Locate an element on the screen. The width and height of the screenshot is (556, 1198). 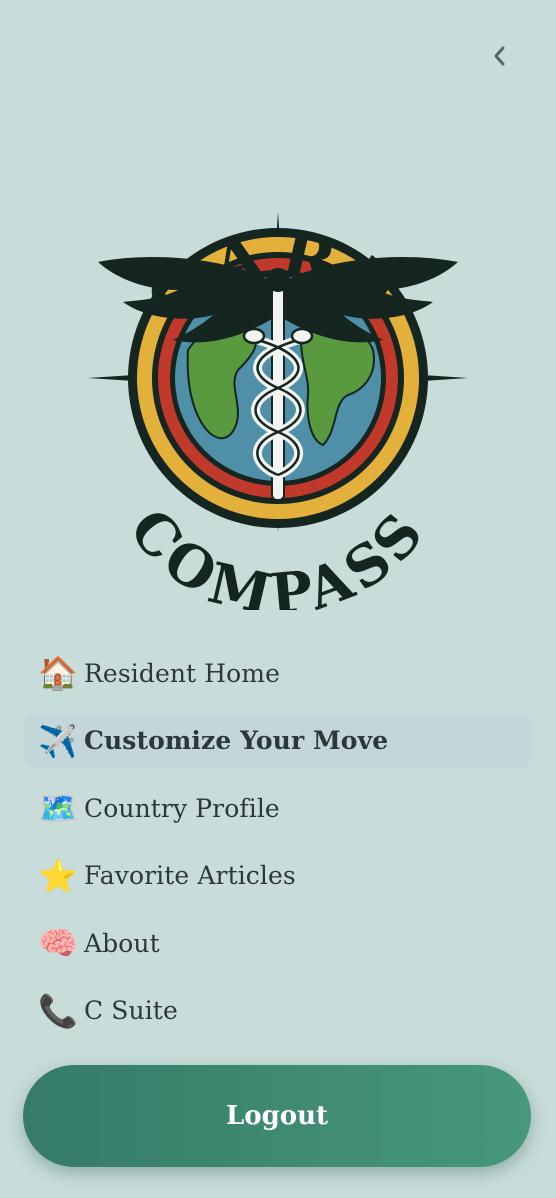
menu-item-label: Resident Home is located at coordinates (182, 673).